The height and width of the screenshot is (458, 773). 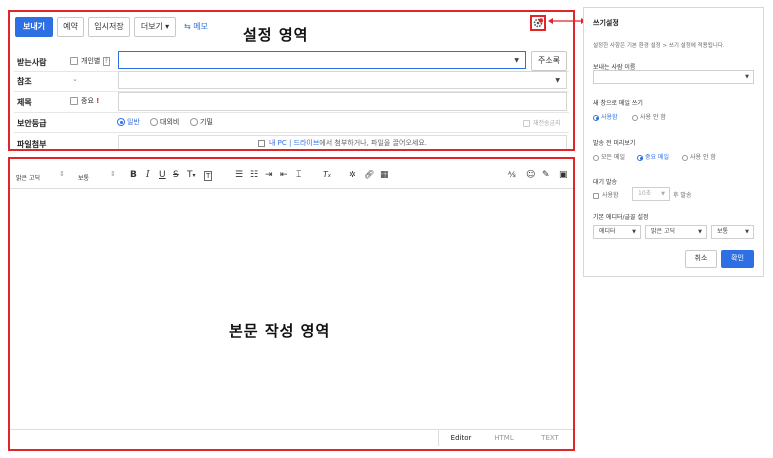 What do you see at coordinates (732, 232) in the screenshot?
I see `font-size-select: 보통 ▼` at bounding box center [732, 232].